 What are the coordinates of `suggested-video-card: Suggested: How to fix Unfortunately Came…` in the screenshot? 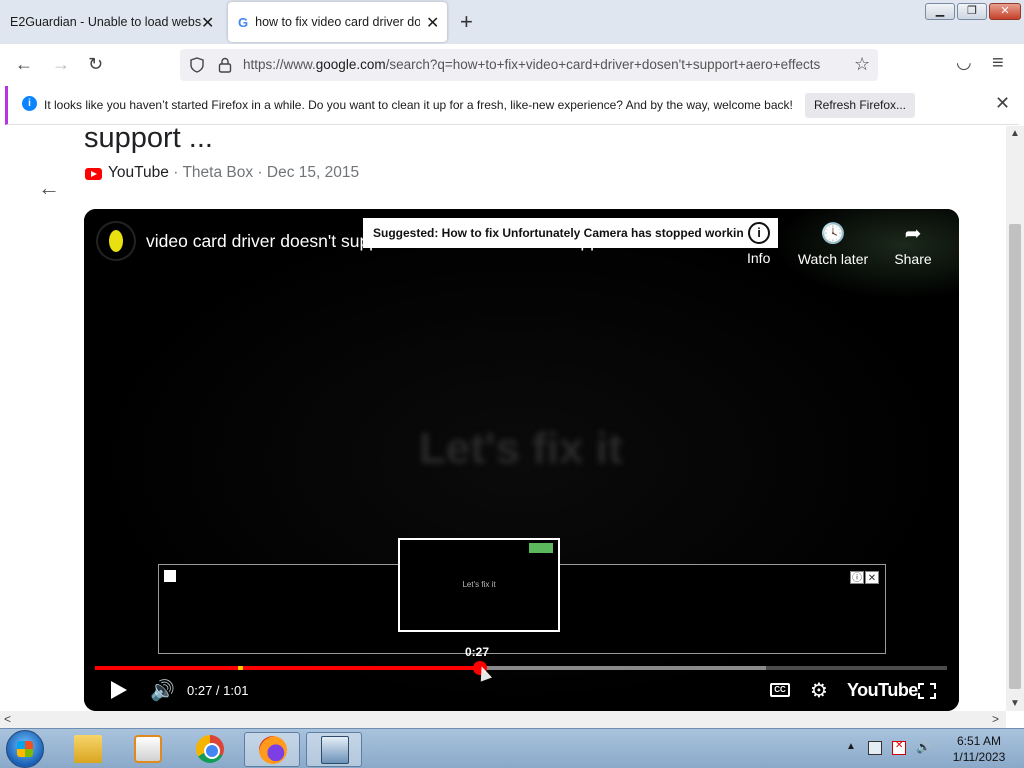 It's located at (570, 233).